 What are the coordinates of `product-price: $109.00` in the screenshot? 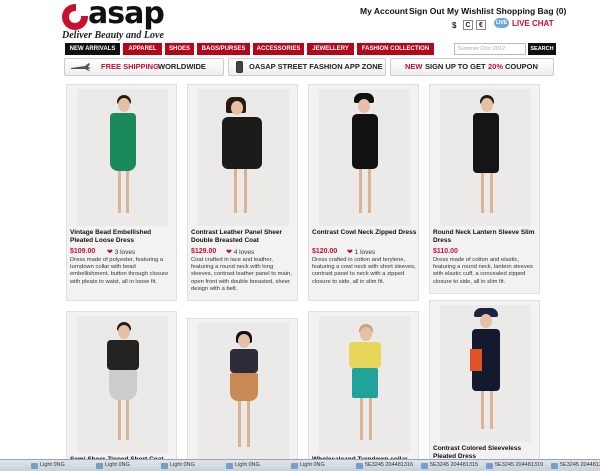 It's located at (83, 251).